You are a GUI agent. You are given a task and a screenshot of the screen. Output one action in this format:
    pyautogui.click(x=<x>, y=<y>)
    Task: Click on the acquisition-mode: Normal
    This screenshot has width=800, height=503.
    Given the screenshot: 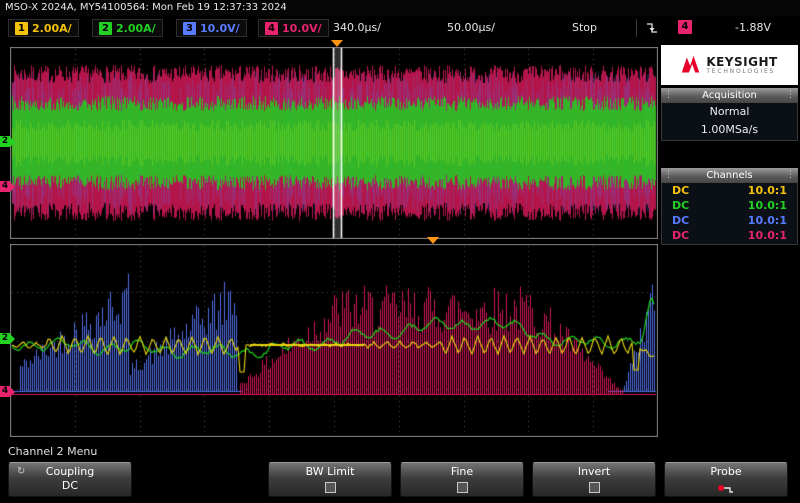 What is the action you would take?
    pyautogui.click(x=729, y=111)
    